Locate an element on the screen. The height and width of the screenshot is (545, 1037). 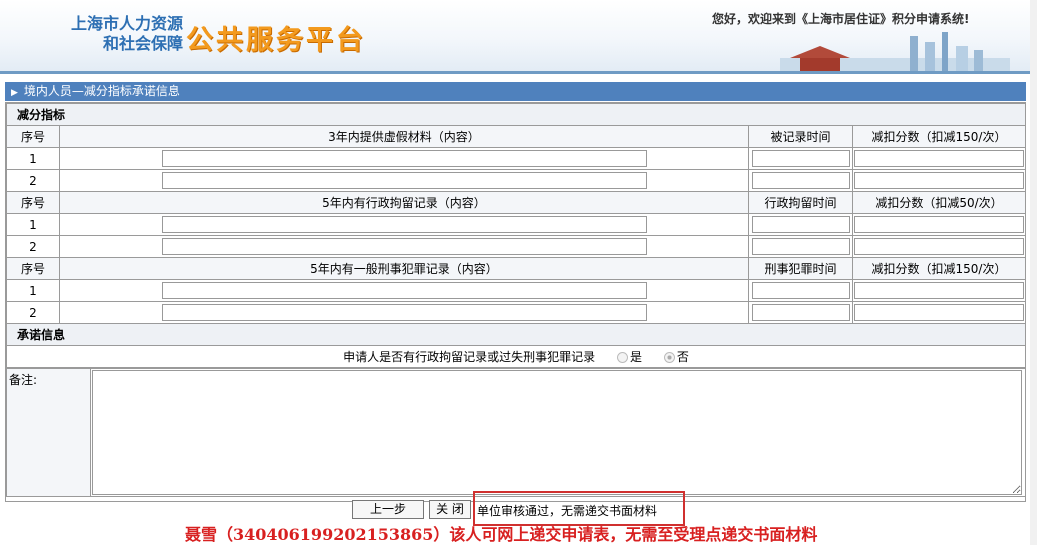
audit-status: 单位审核通过，无需递交书面材料 is located at coordinates (567, 511).